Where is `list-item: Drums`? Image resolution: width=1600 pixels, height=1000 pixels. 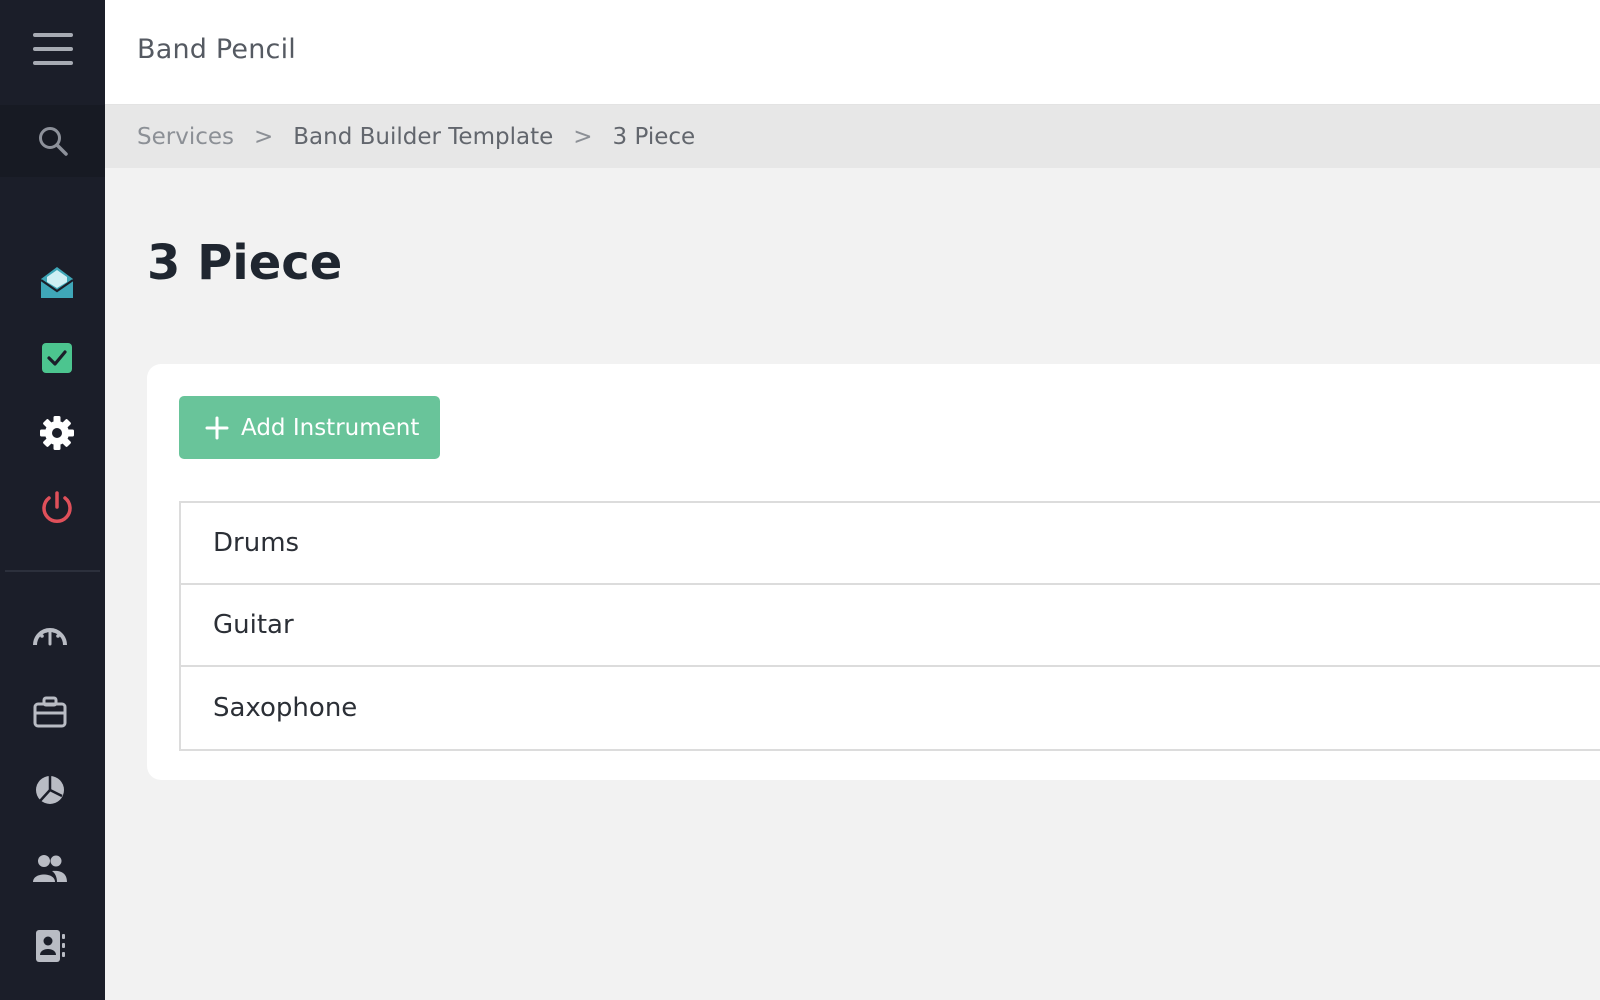 list-item: Drums is located at coordinates (890, 544).